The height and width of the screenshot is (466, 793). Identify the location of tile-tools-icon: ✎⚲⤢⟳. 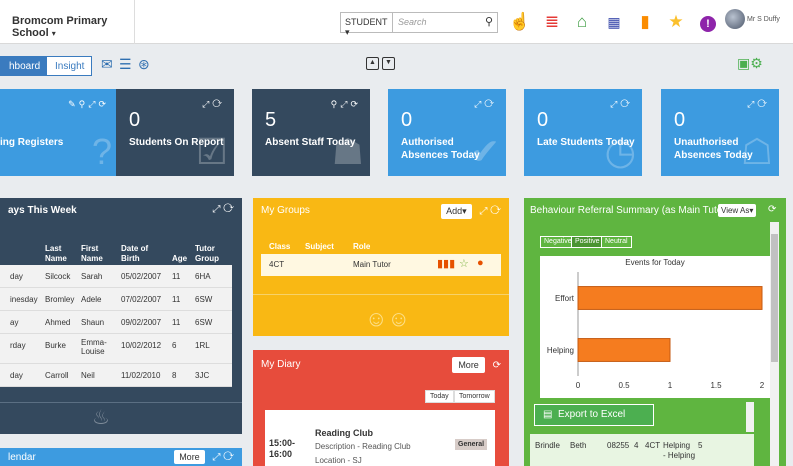
(88, 104).